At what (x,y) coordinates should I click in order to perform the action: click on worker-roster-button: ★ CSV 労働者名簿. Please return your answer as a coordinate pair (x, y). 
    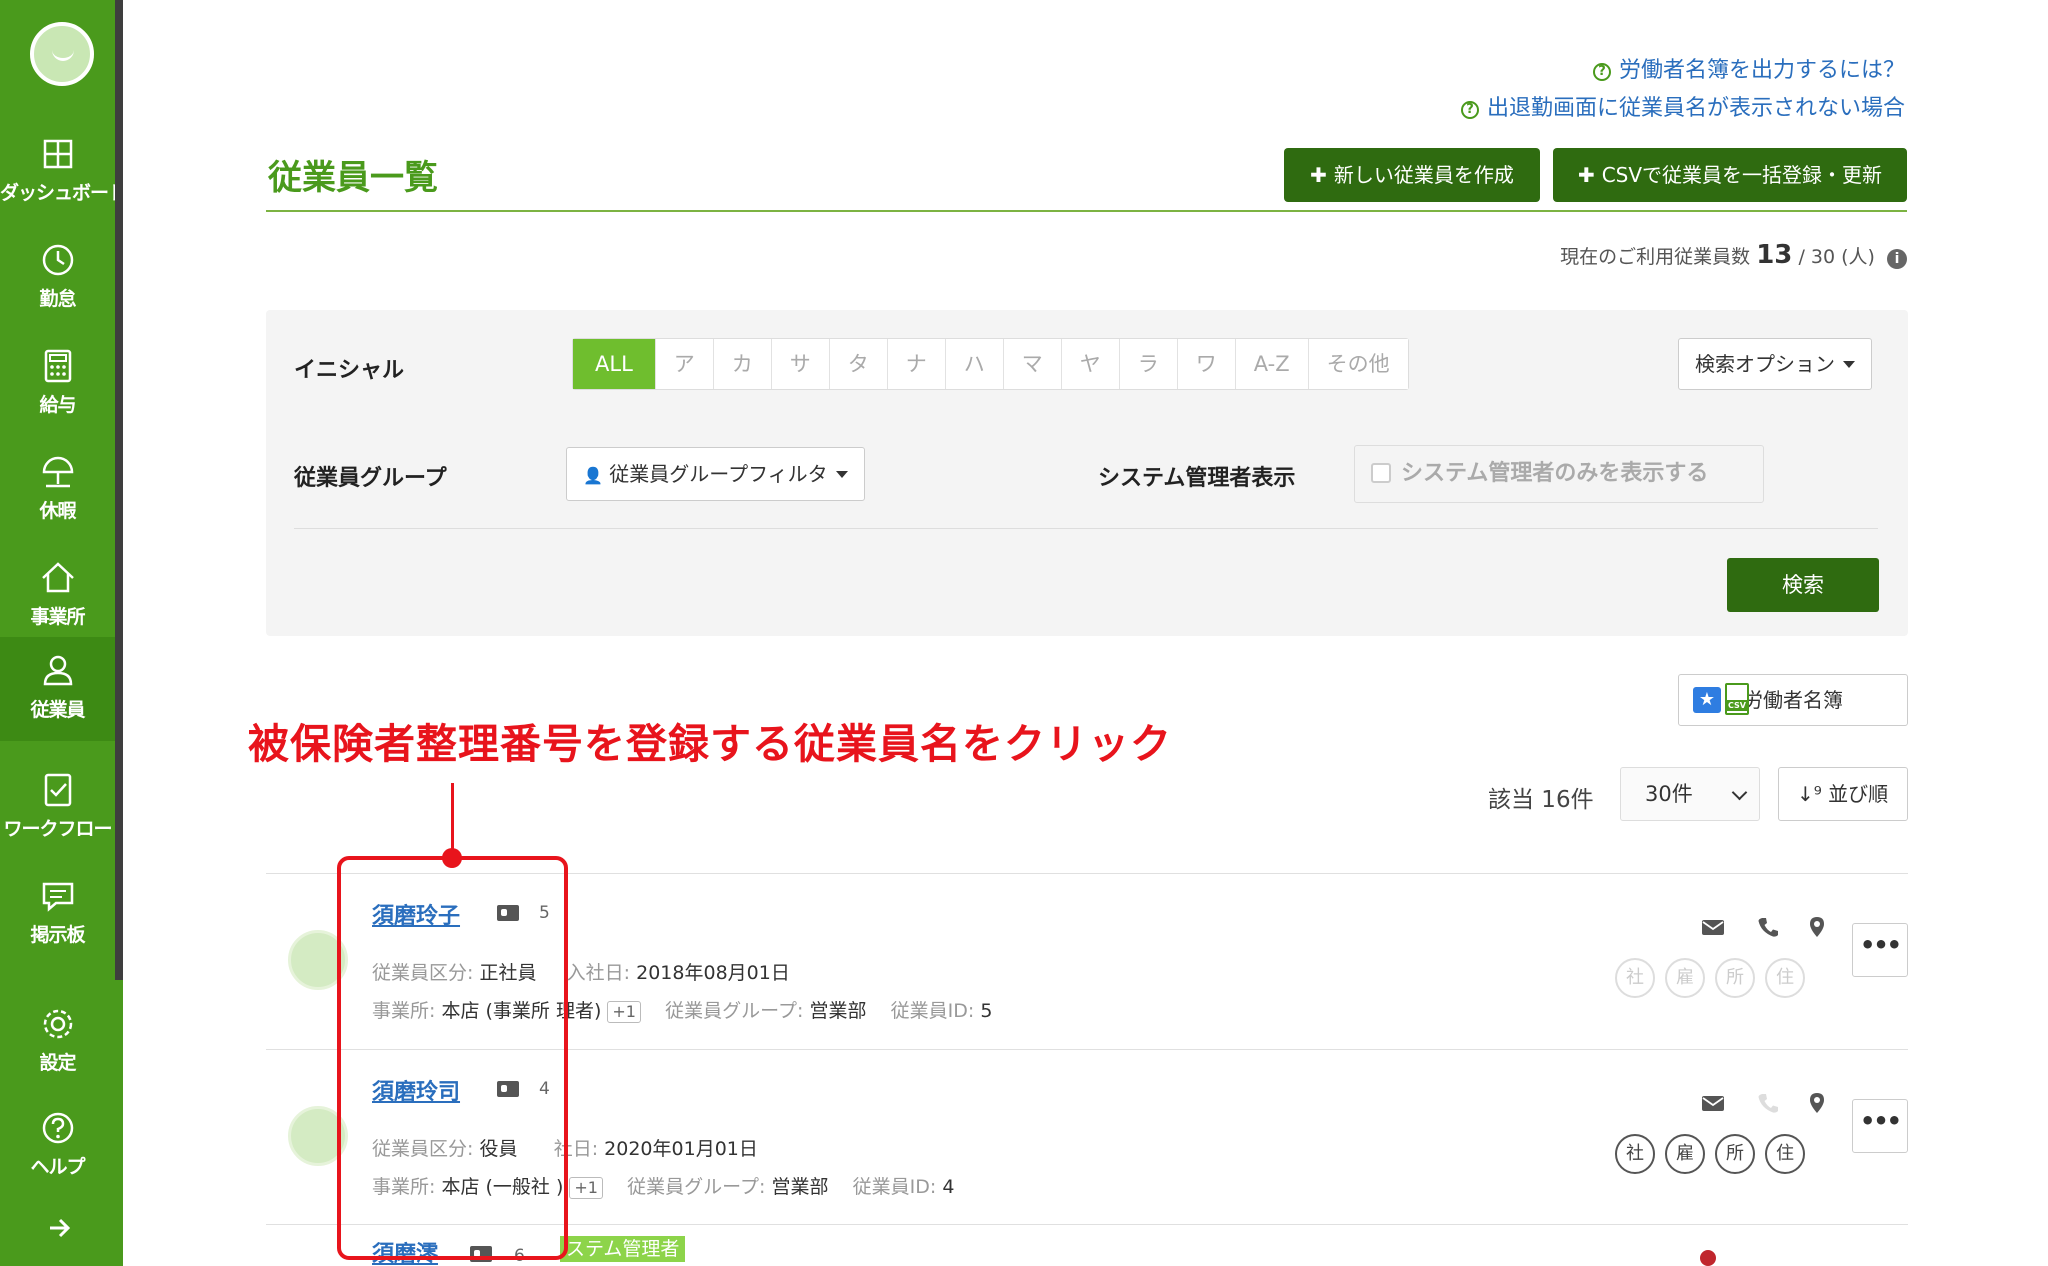
    Looking at the image, I should click on (1793, 700).